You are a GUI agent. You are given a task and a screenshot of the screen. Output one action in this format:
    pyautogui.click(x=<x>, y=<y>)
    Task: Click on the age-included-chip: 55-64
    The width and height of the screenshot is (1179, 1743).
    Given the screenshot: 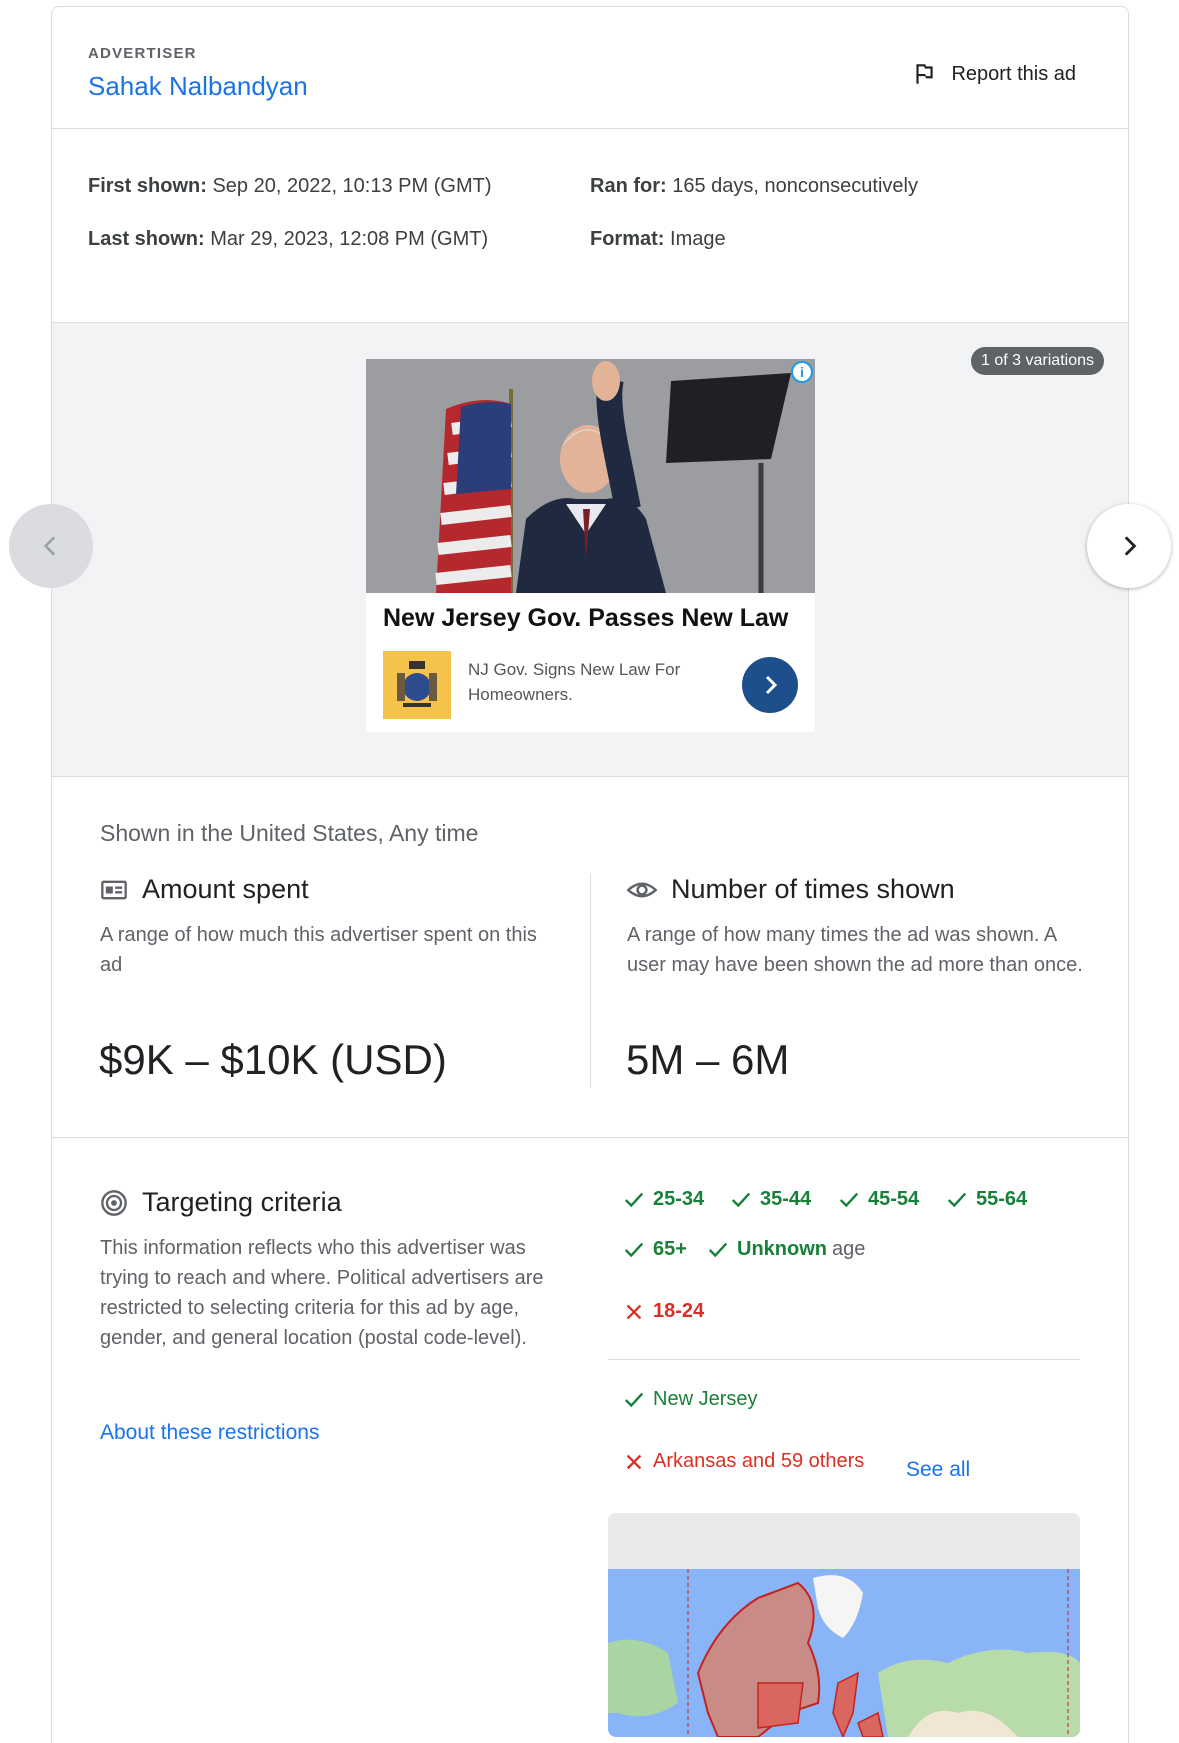 What is the action you would take?
    pyautogui.click(x=986, y=1199)
    